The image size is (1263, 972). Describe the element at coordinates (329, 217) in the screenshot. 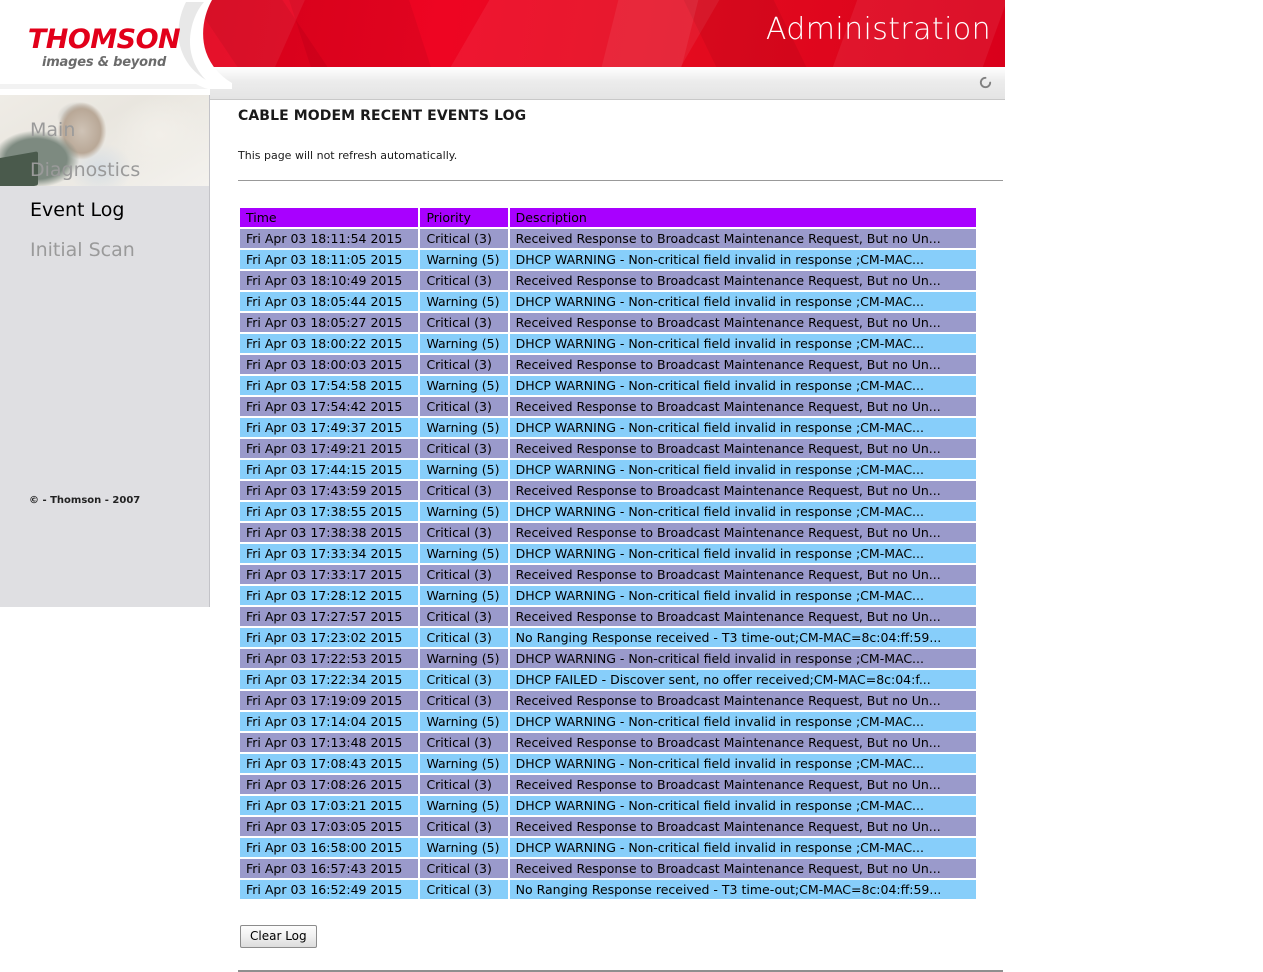

I see `column-header-time: Time` at that location.